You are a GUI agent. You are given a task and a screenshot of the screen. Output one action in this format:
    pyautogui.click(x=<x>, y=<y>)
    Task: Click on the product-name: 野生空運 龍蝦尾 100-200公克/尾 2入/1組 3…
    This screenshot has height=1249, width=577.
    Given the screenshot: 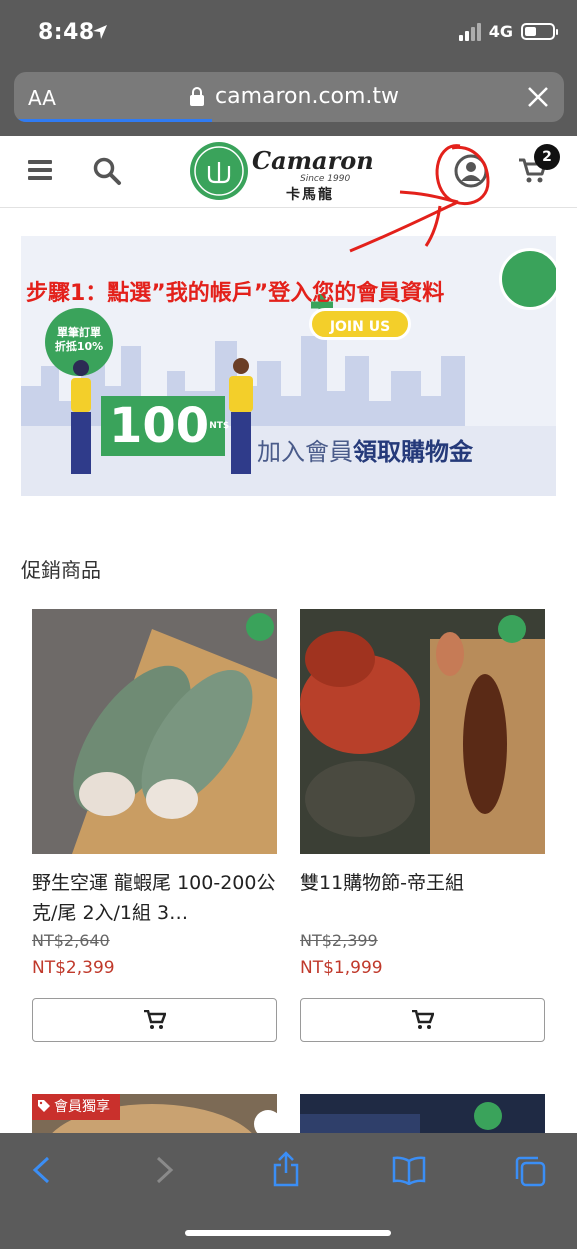 What is the action you would take?
    pyautogui.click(x=154, y=898)
    